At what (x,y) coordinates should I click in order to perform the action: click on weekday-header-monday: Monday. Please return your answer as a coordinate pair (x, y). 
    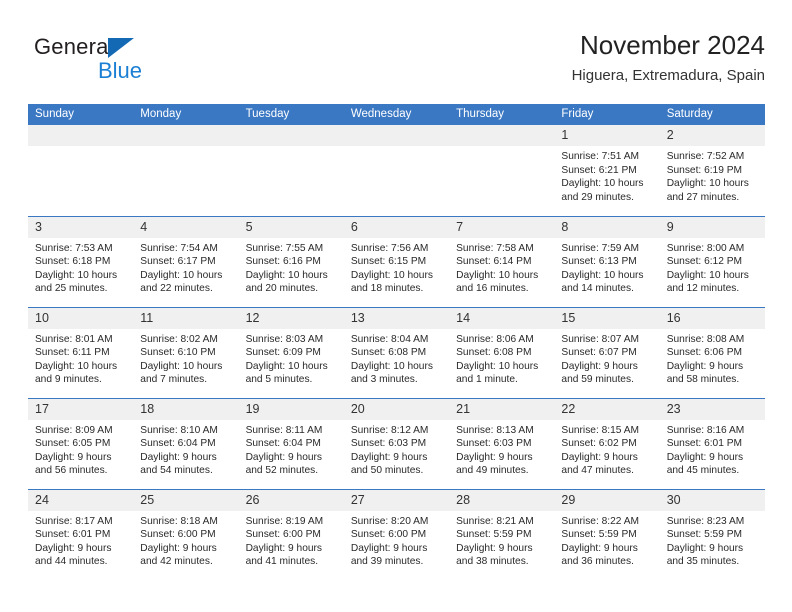
    Looking at the image, I should click on (186, 114).